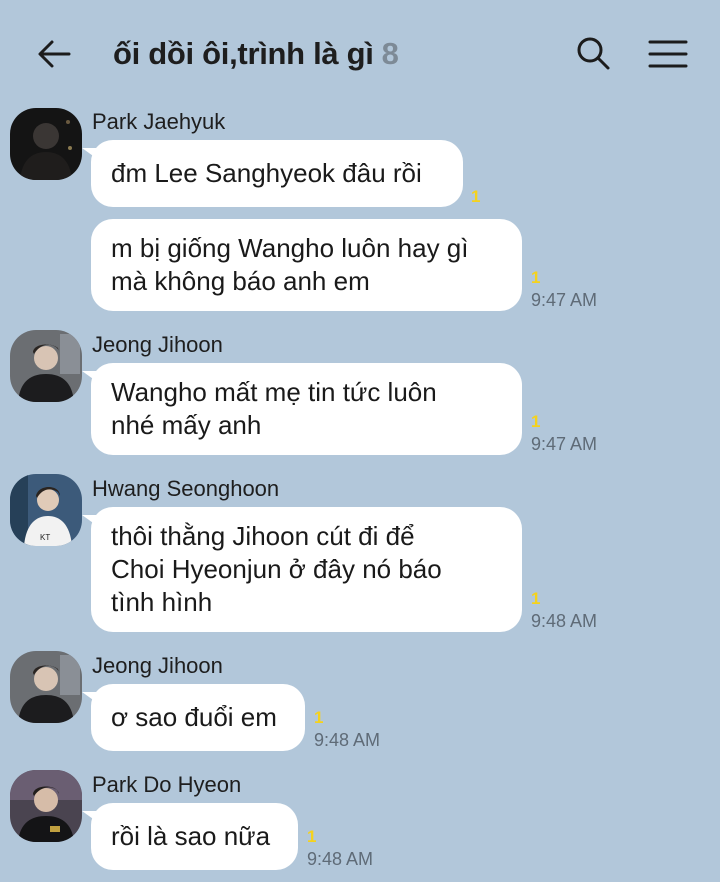  What do you see at coordinates (190, 836) in the screenshot?
I see `message-bubble: rồi là sao nữa` at bounding box center [190, 836].